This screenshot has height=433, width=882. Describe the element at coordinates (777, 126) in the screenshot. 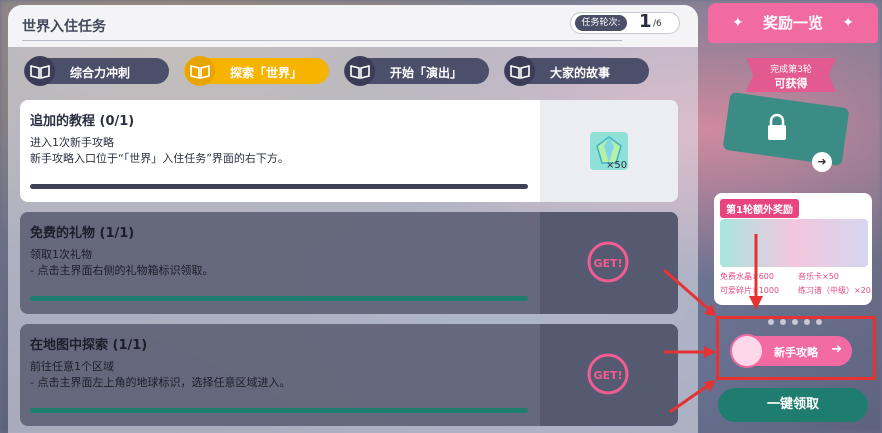

I see `lock-icon` at that location.